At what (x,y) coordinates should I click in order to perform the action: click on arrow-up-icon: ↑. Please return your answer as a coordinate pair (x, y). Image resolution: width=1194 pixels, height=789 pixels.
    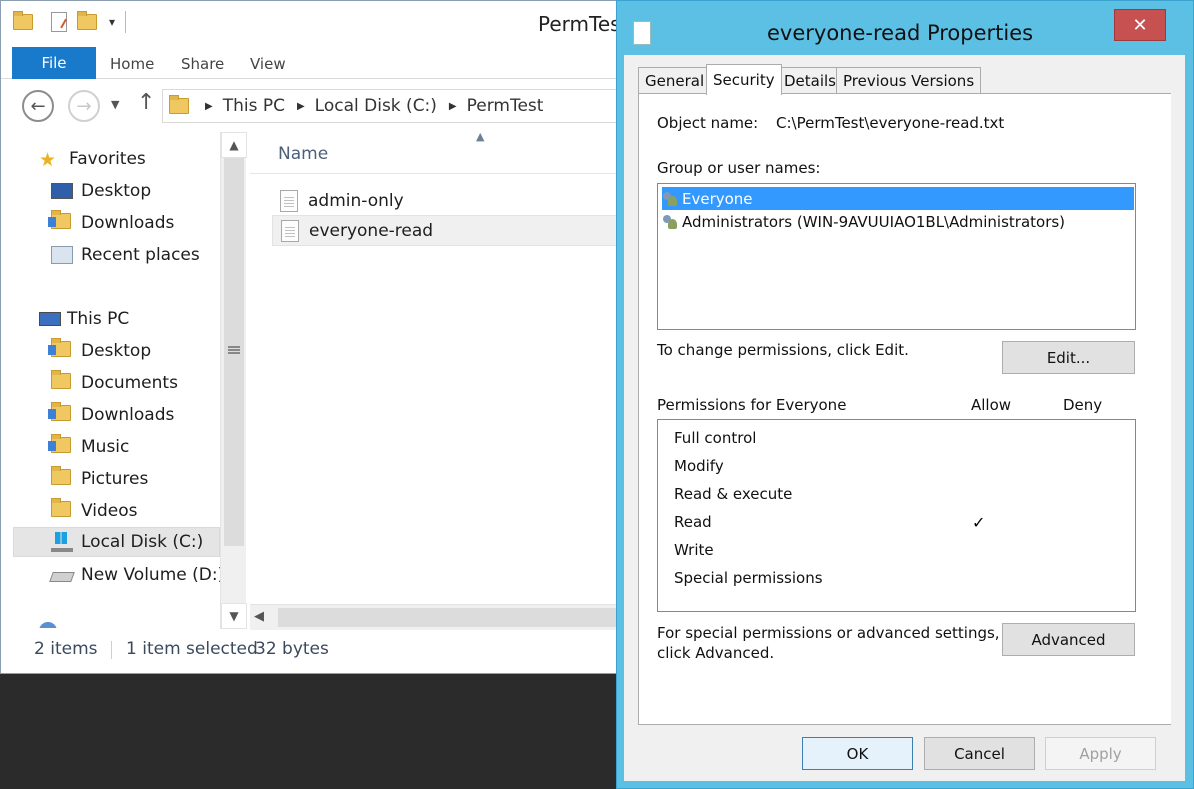
    Looking at the image, I should click on (146, 102).